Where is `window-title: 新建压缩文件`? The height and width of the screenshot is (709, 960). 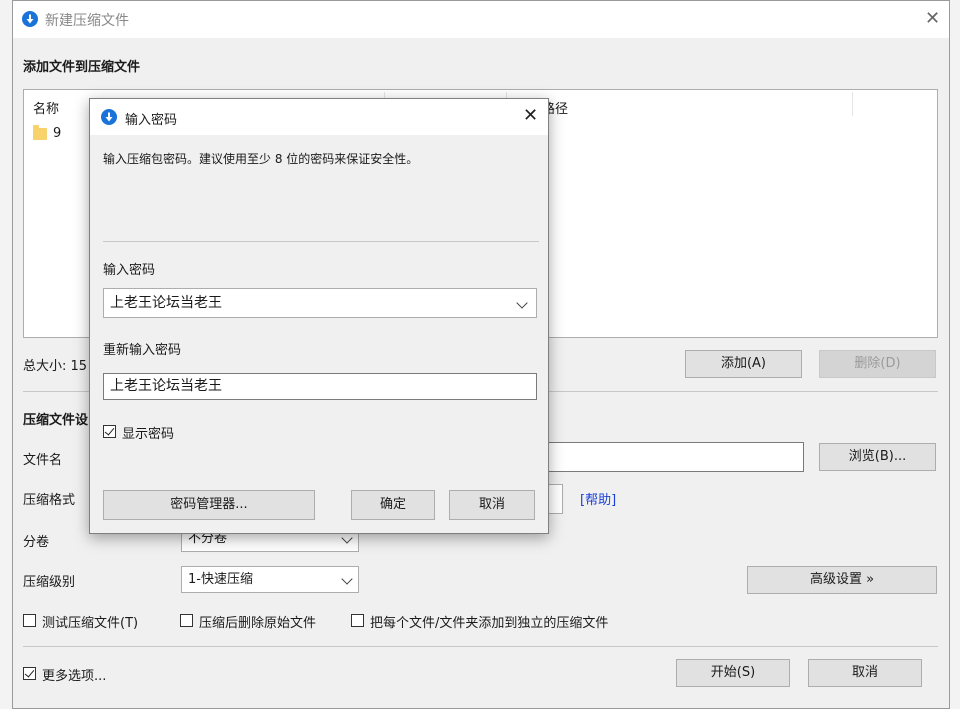
window-title: 新建压缩文件 is located at coordinates (87, 21).